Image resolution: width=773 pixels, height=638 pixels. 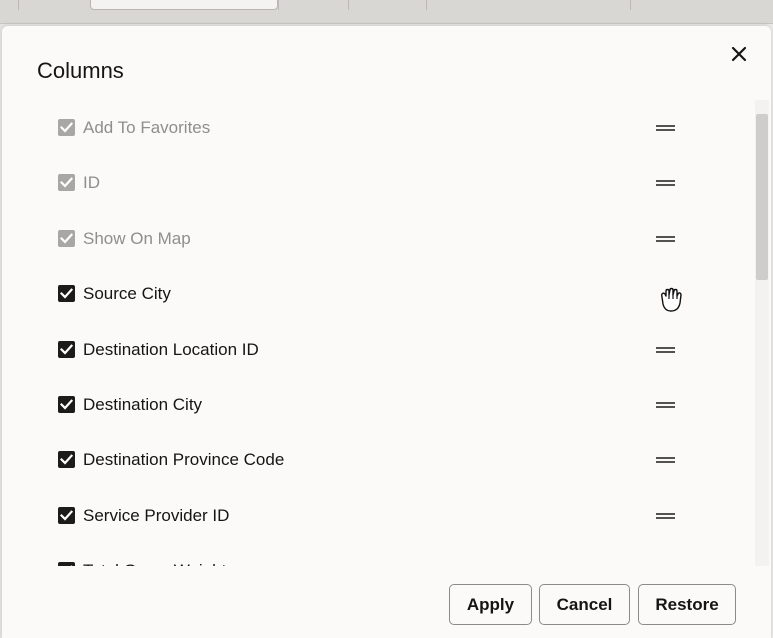 I want to click on column-row: Service Provider ID, so click(x=372, y=515).